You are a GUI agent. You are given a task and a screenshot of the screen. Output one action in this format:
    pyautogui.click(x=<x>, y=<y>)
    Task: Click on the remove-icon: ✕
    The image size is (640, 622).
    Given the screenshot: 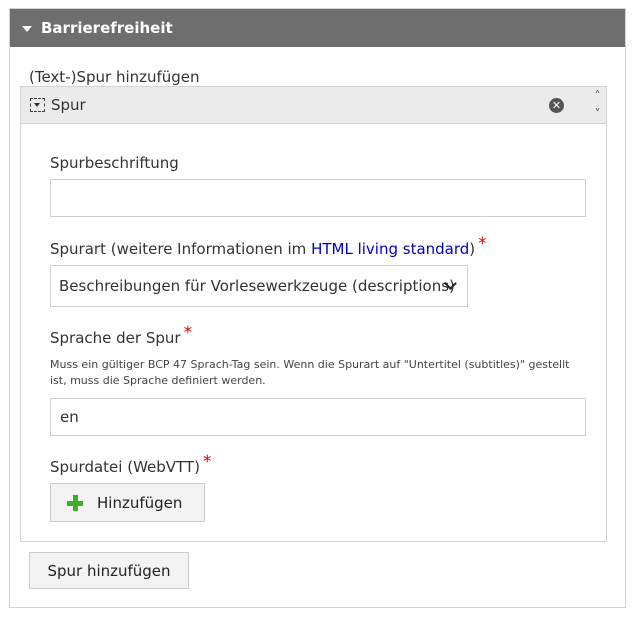 What is the action you would take?
    pyautogui.click(x=556, y=105)
    